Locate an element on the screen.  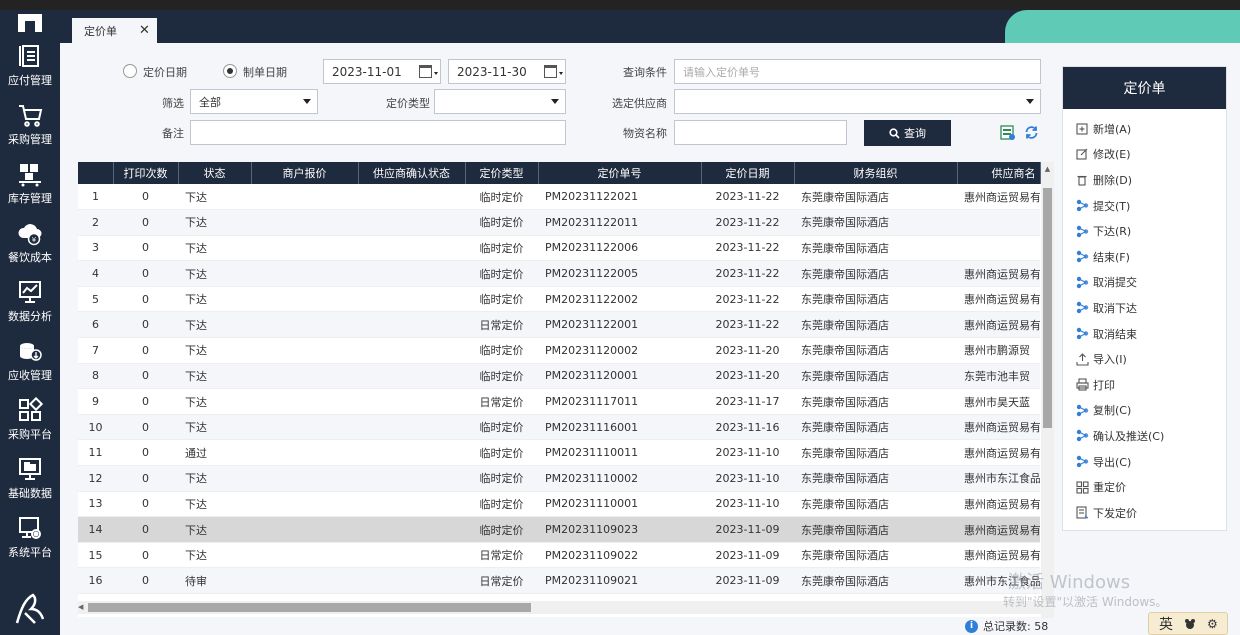
table-cell: 东莞康帝国际酒店 is located at coordinates (875, 299).